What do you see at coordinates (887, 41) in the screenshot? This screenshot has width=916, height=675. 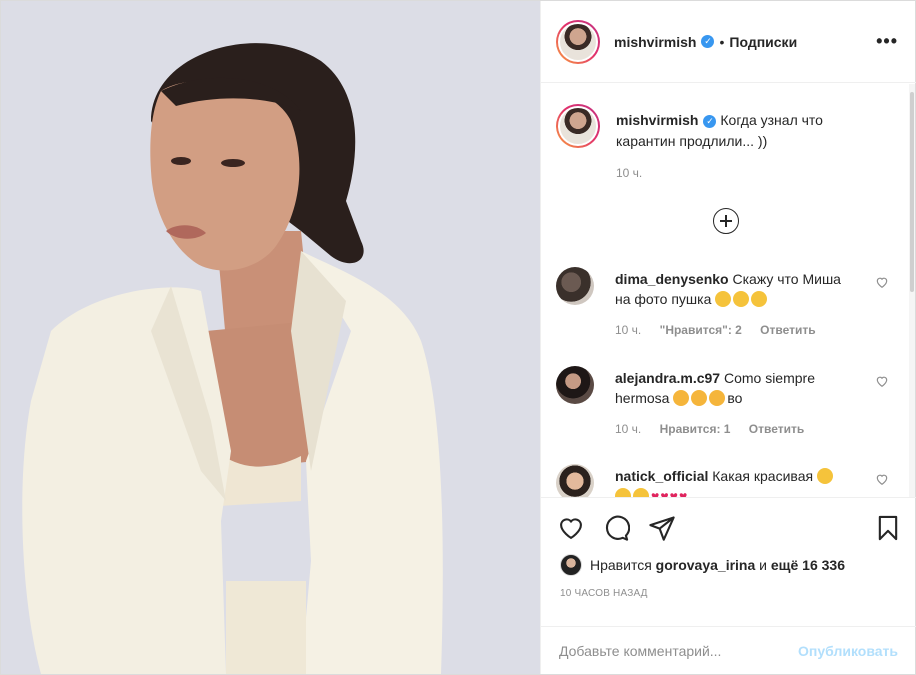 I see `more-options-icon: •••` at bounding box center [887, 41].